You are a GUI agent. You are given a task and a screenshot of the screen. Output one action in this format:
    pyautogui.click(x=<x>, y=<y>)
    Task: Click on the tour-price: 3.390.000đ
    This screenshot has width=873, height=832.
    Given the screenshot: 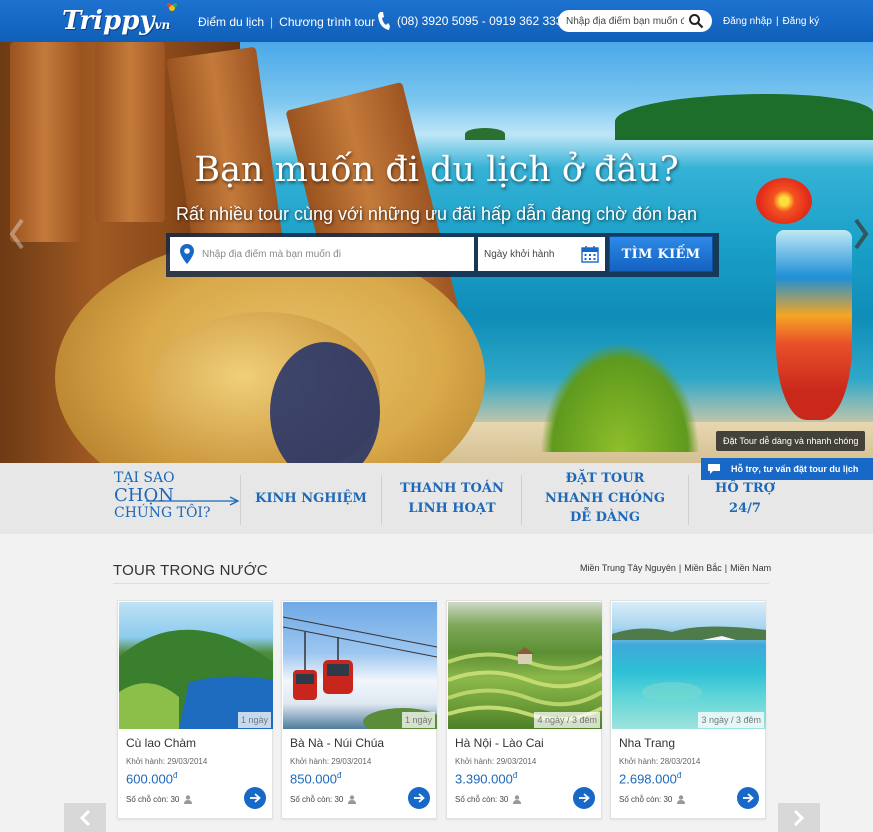 What is the action you would take?
    pyautogui.click(x=486, y=778)
    